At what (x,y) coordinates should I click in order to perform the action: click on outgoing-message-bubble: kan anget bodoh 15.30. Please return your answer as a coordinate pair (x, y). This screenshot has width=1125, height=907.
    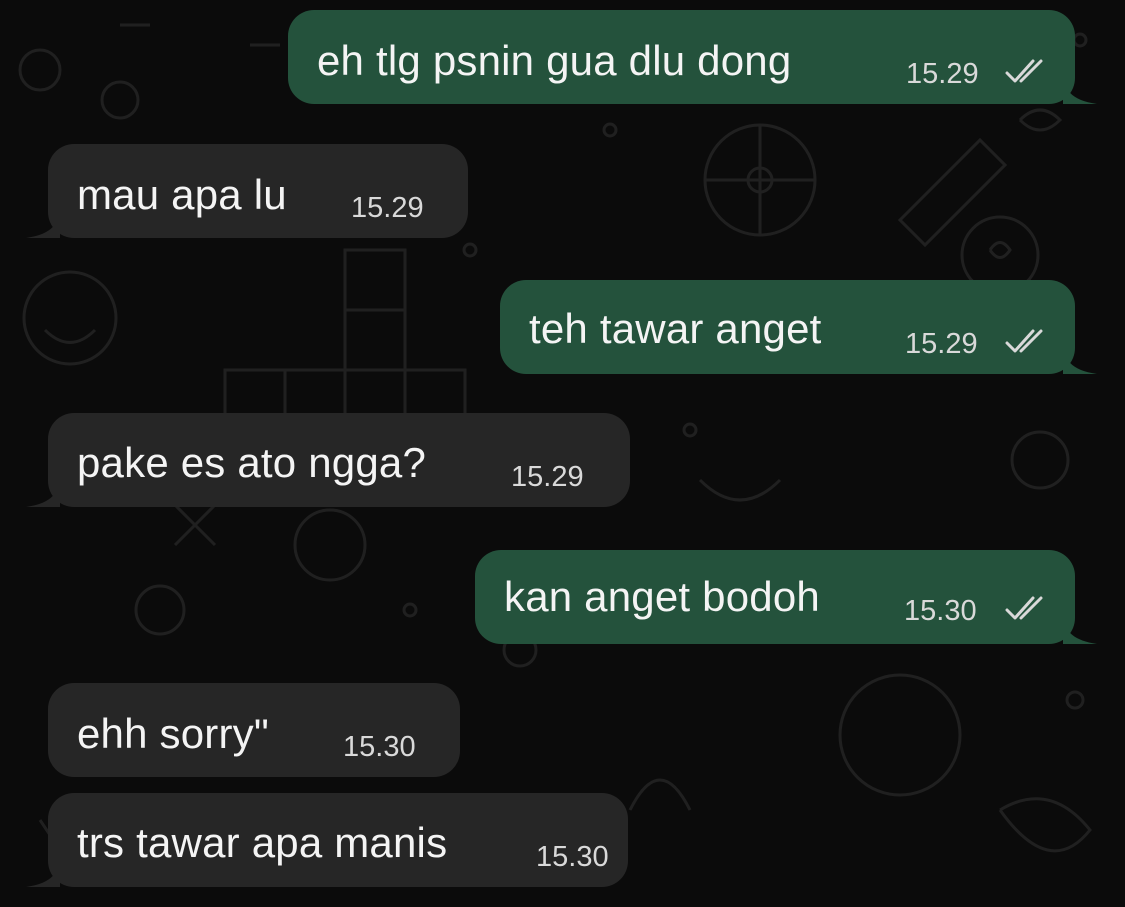
    Looking at the image, I should click on (786, 597).